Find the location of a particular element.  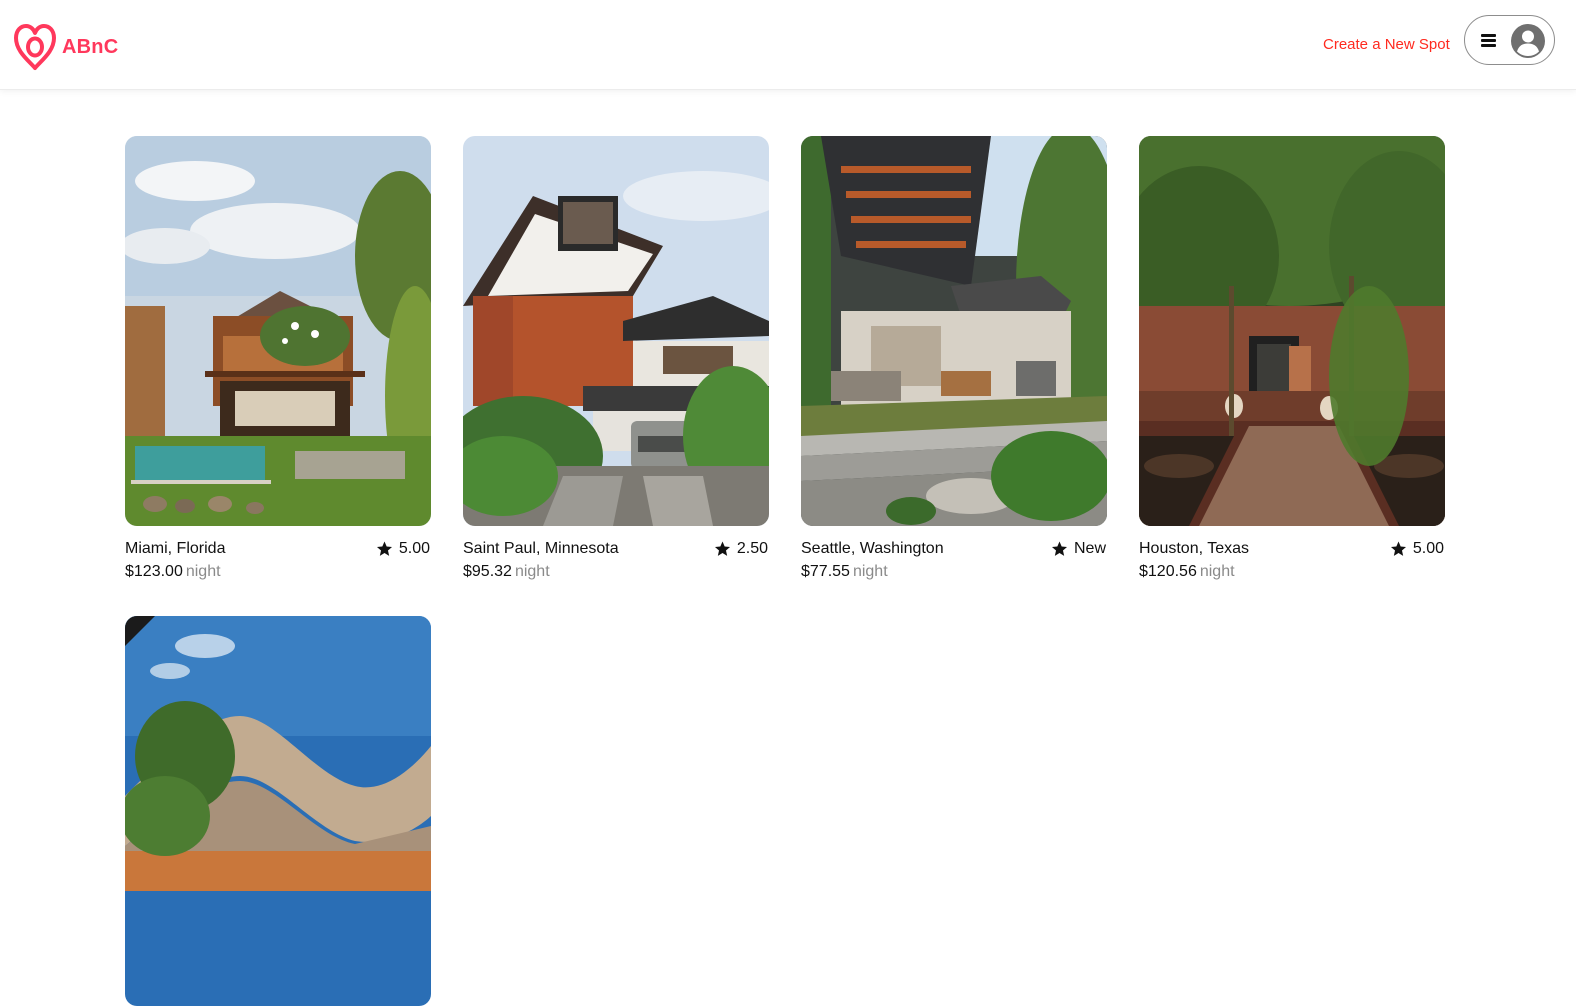

spot-card is located at coordinates (278, 811).